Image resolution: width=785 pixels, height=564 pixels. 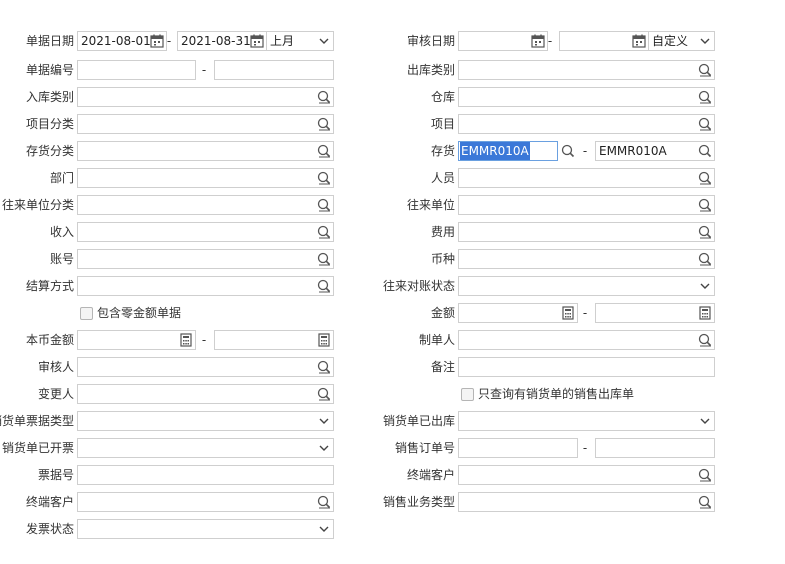 I want to click on changer-input, so click(x=205, y=394).